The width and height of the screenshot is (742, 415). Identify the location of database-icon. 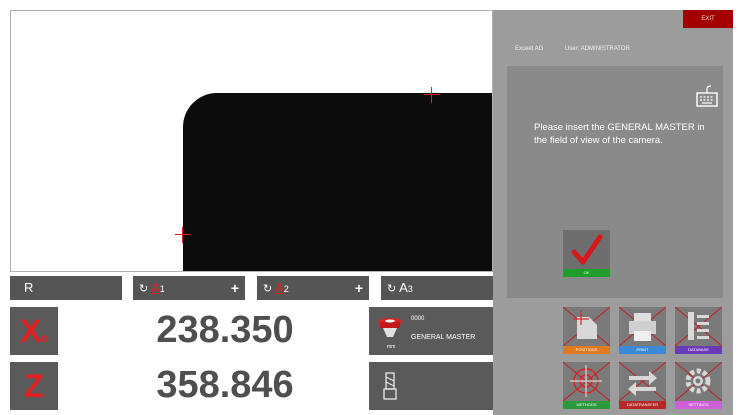
(698, 326).